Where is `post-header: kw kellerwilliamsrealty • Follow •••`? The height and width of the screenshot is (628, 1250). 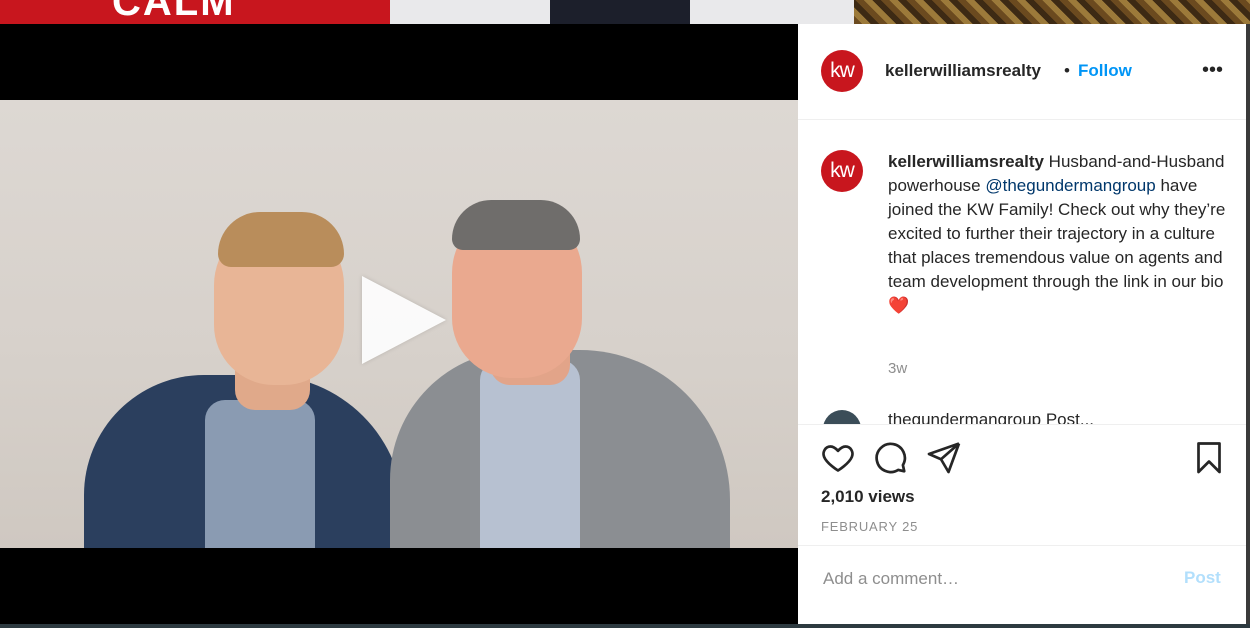
post-header: kw kellerwilliamsrealty • Follow ••• is located at coordinates (1022, 72).